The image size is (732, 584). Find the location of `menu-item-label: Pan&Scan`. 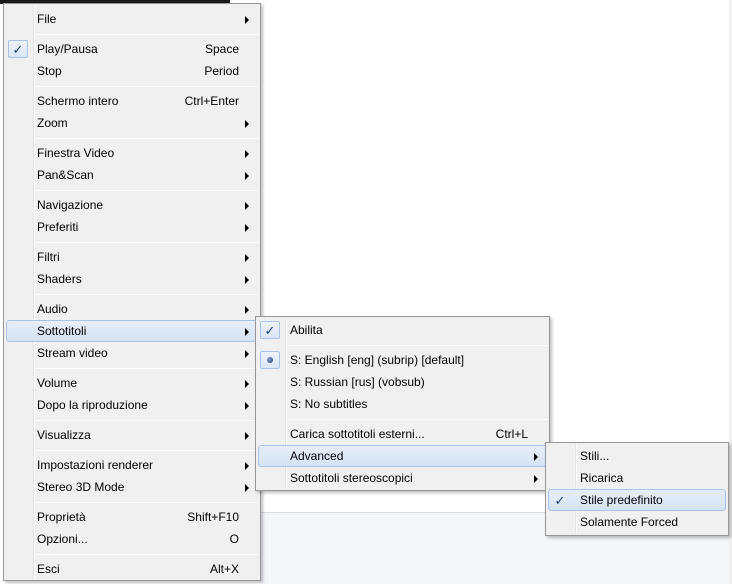

menu-item-label: Pan&Scan is located at coordinates (65, 175).